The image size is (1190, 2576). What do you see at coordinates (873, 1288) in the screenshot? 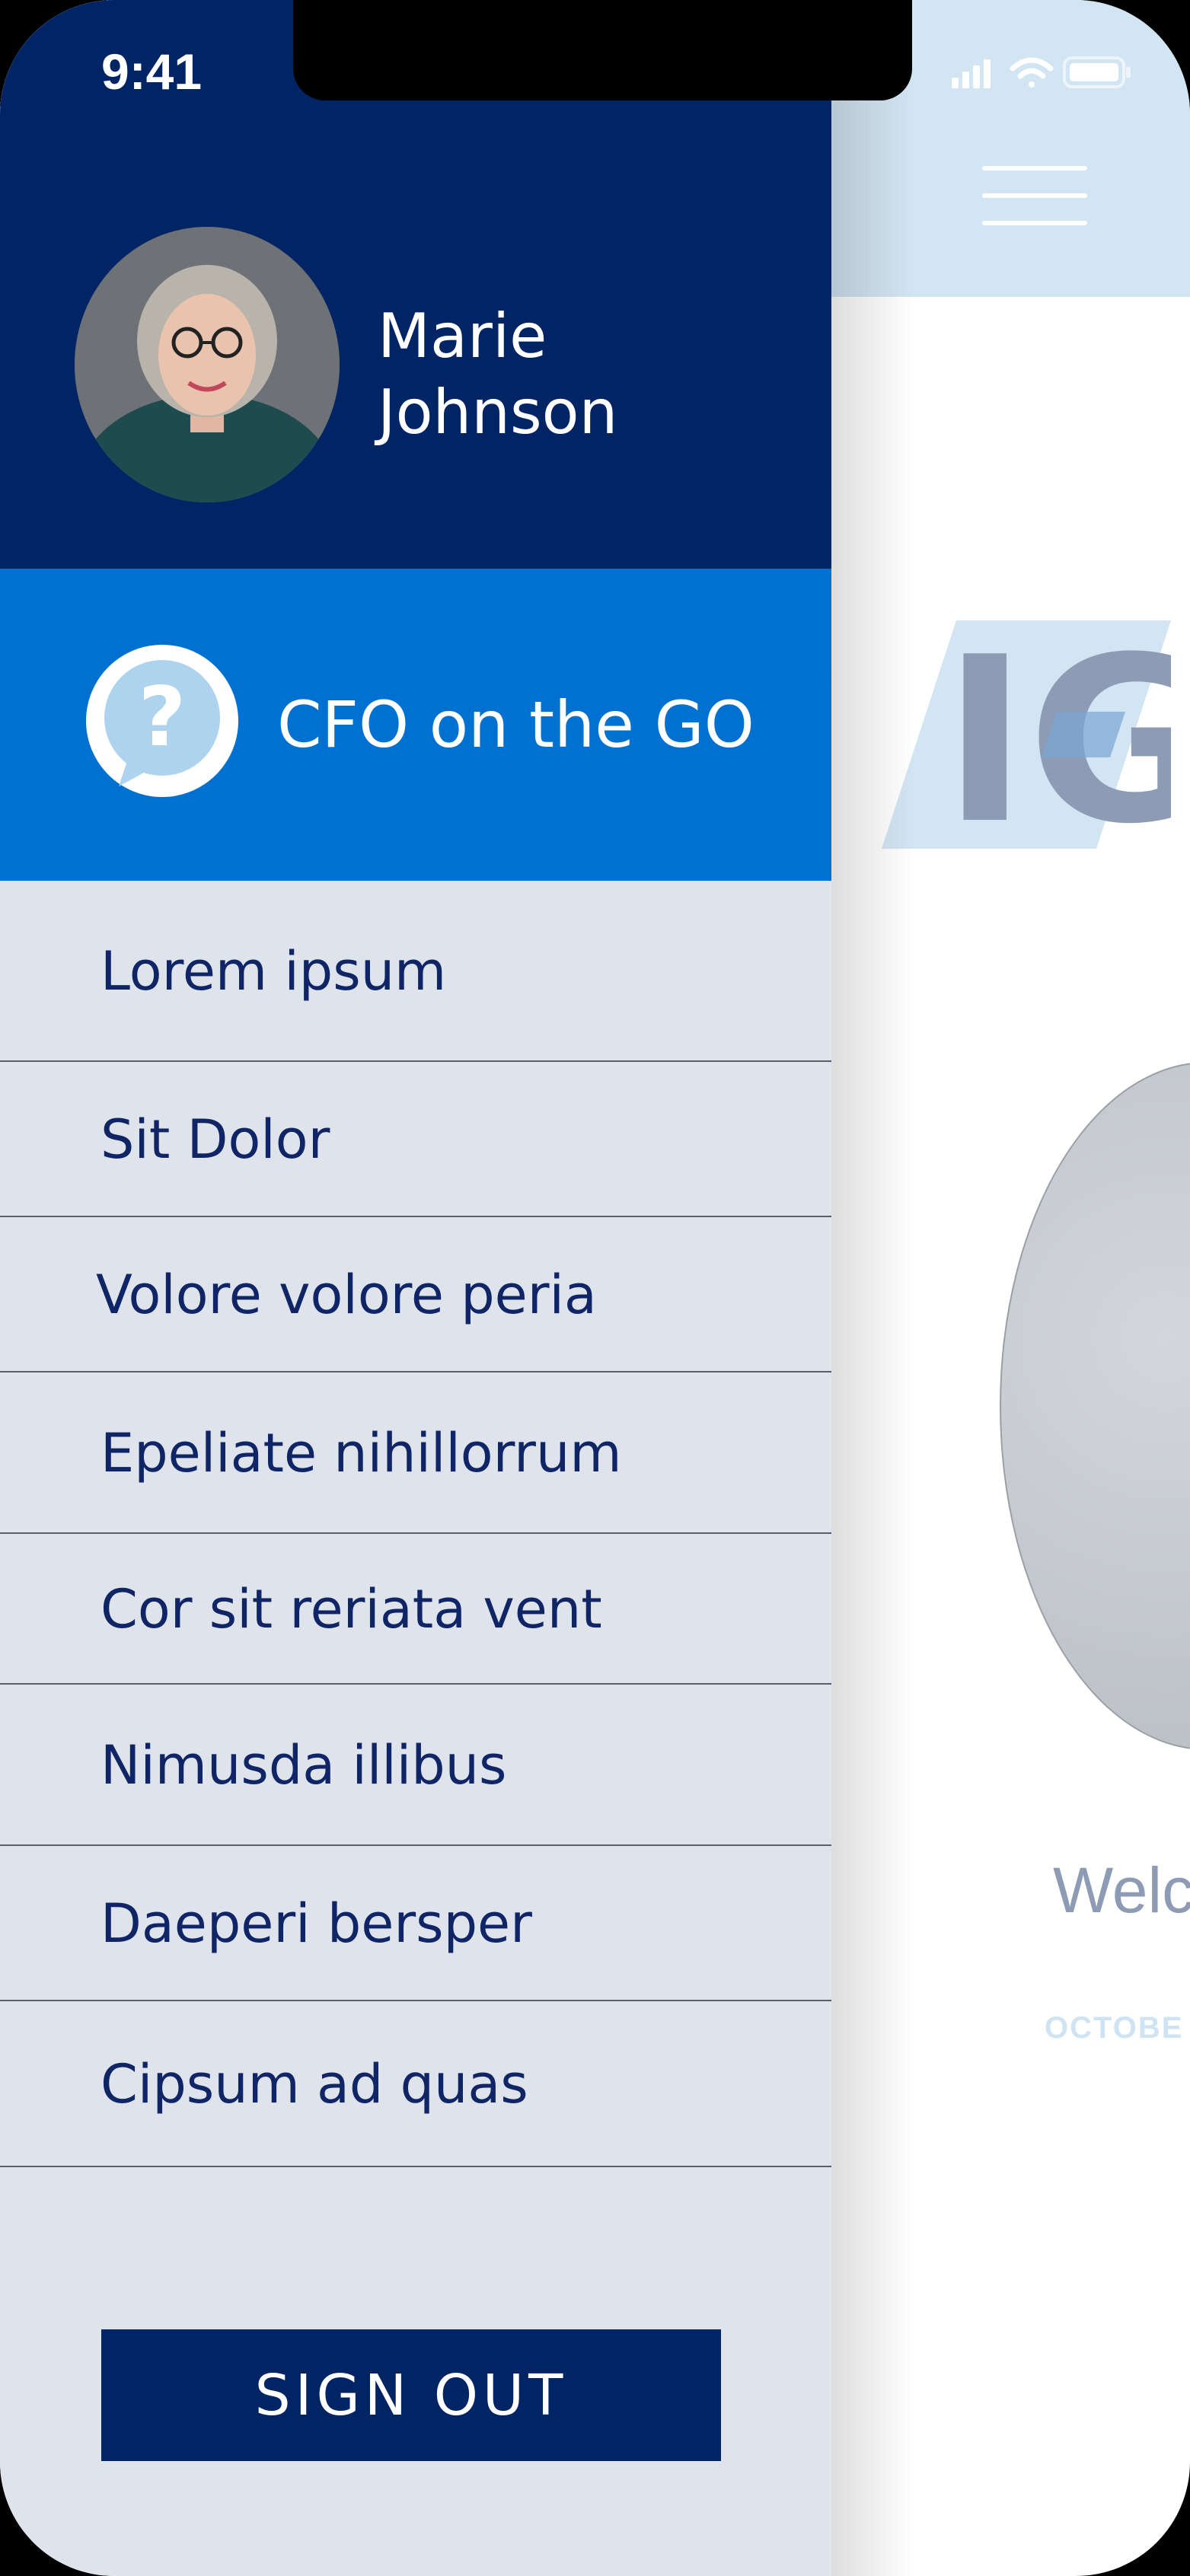
I see `drawer-shadow` at bounding box center [873, 1288].